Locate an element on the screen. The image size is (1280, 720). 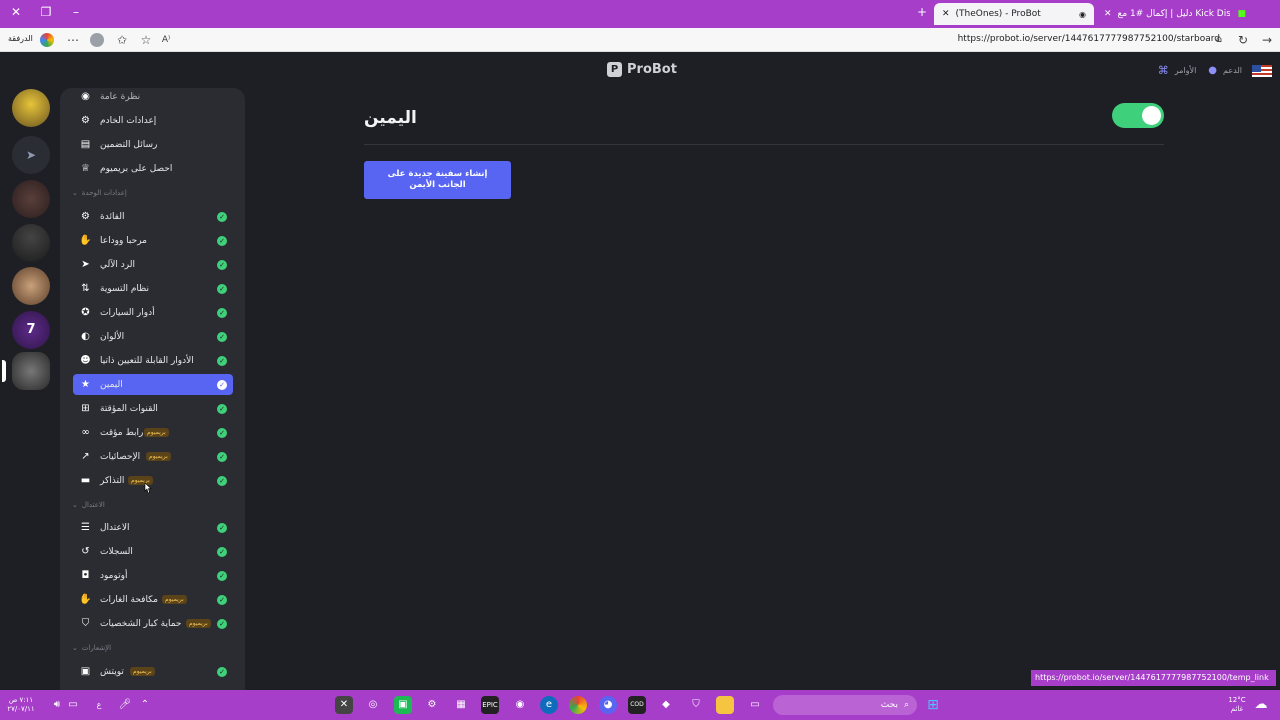
settings-icon: ⚙ is located at coordinates (432, 705).